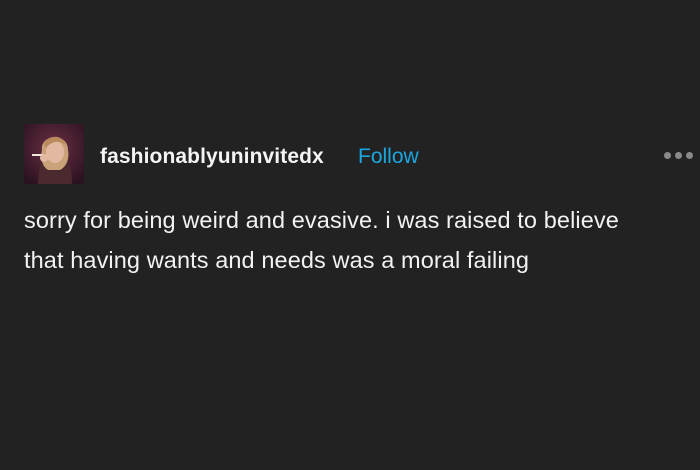  Describe the element at coordinates (212, 157) in the screenshot. I see `username: fashionablyuninvitedx` at that location.